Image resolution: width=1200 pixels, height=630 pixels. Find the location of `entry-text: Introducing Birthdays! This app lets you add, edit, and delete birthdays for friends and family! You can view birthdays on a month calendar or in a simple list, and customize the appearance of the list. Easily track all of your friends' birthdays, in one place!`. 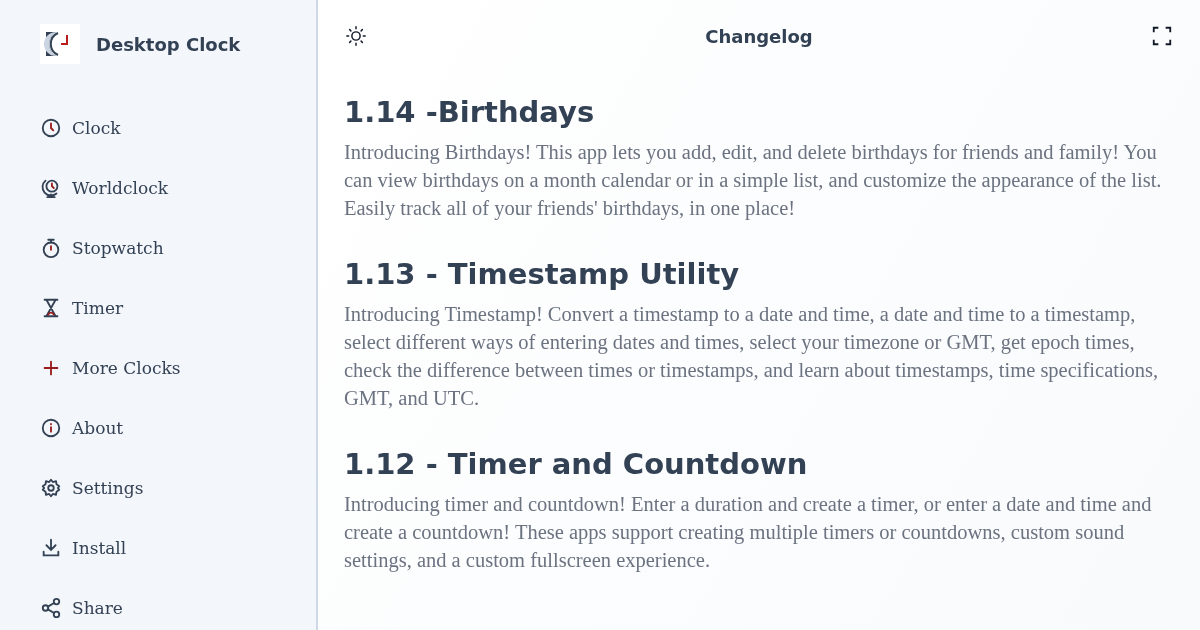

entry-text: Introducing Birthdays! This app lets you add, edit, and delete birthdays for friends and family! You can view birthdays on a month calendar or in a simple list, and customize the appearance of the list. Easily track all of your friends' birthdays, in one place! is located at coordinates (753, 181).